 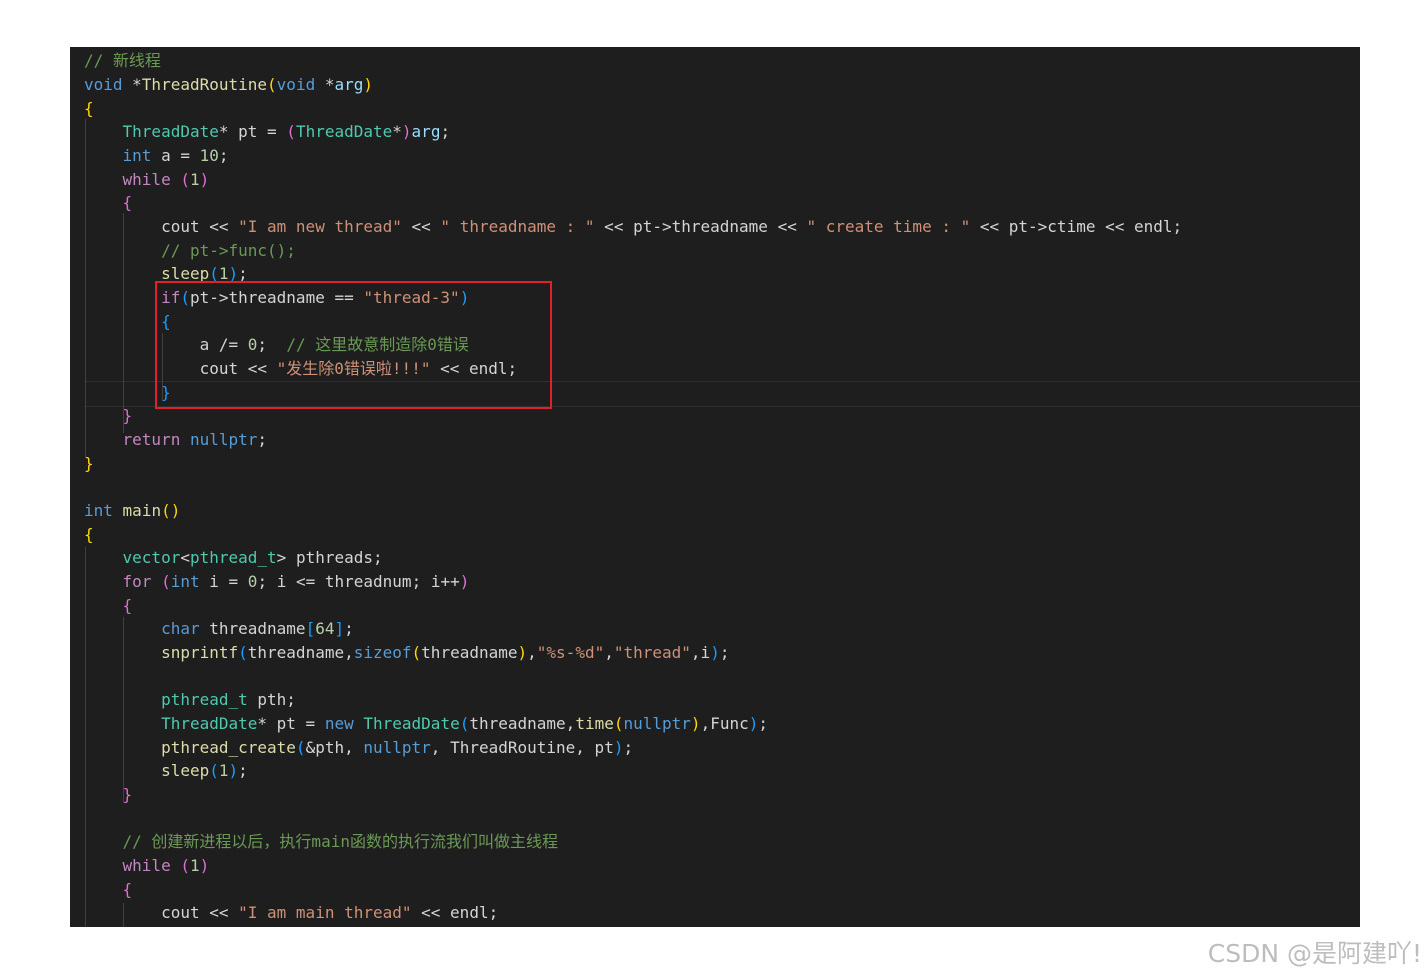 What do you see at coordinates (700, 226) in the screenshot?
I see `code-token: << pt->threadname <<` at bounding box center [700, 226].